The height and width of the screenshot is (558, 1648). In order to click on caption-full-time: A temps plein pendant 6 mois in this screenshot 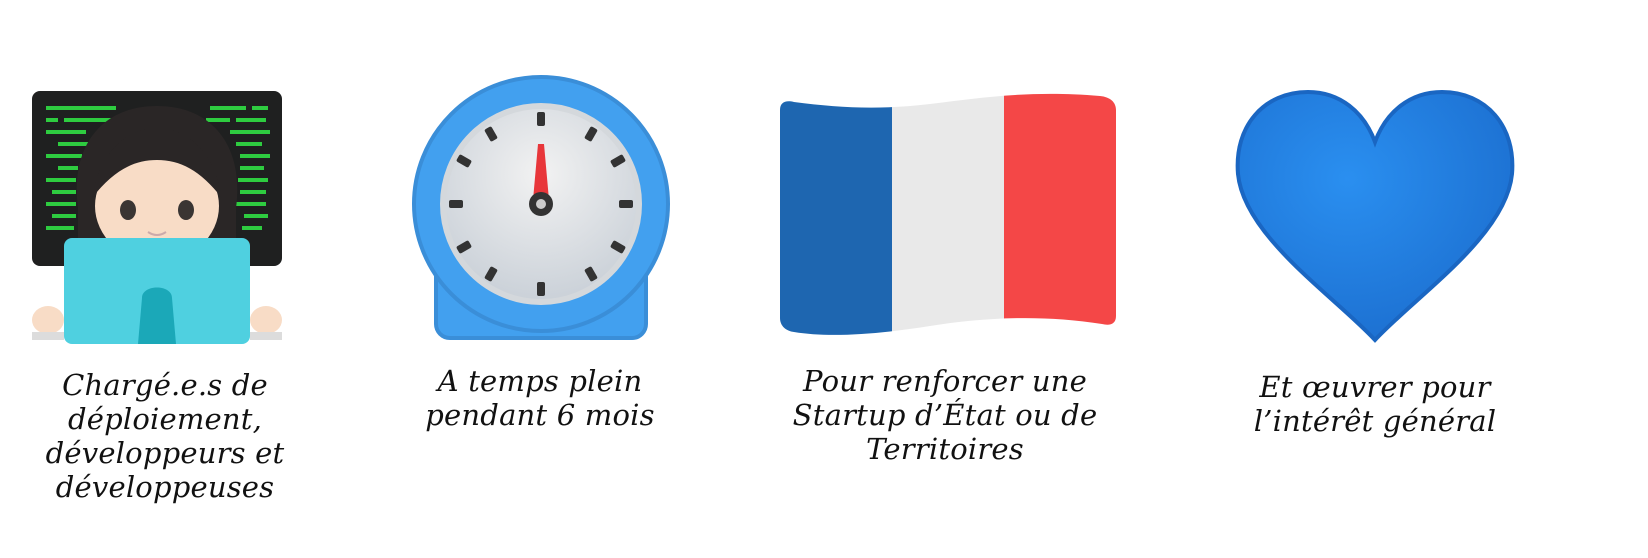, I will do `click(540, 398)`.